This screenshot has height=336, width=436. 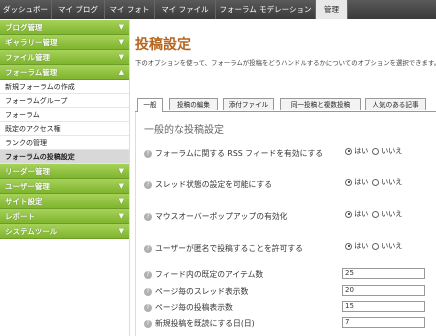 I want to click on field-mark-read-days: ? 新規投稿を既読にする日(日), so click(x=199, y=323).